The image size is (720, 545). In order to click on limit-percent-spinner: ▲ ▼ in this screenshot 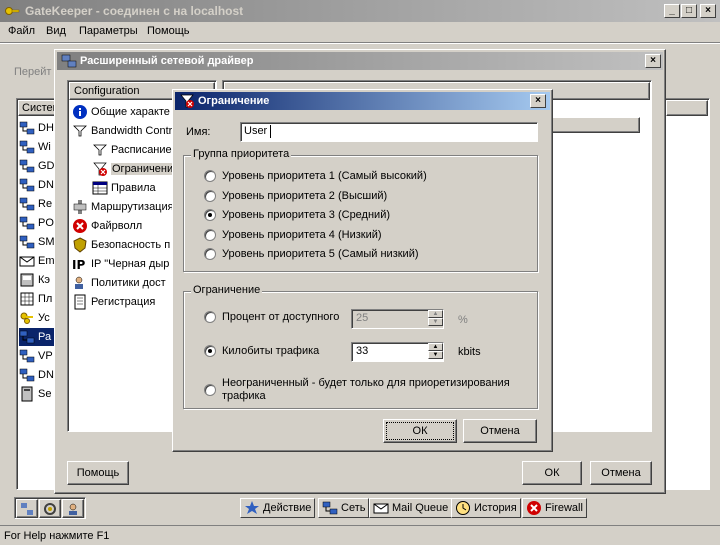, I will do `click(435, 318)`.